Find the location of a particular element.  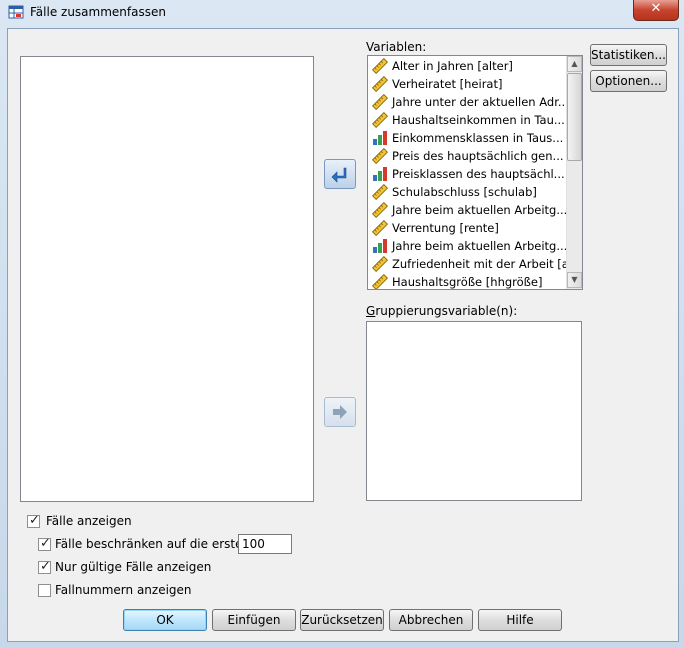

scroll-down-button: ▼ is located at coordinates (574, 280).